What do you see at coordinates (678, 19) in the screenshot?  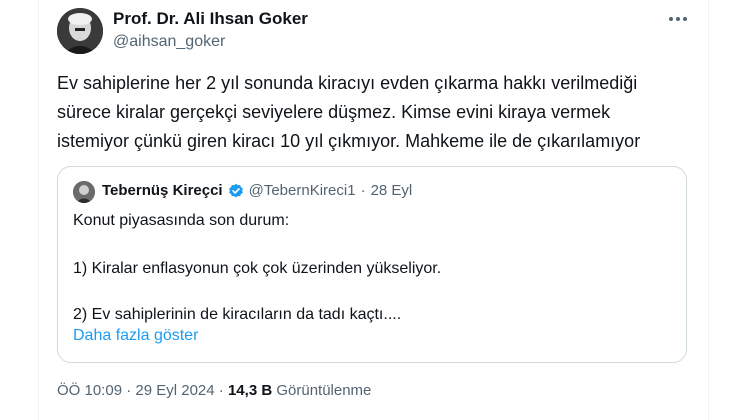 I see `more-options-icon` at bounding box center [678, 19].